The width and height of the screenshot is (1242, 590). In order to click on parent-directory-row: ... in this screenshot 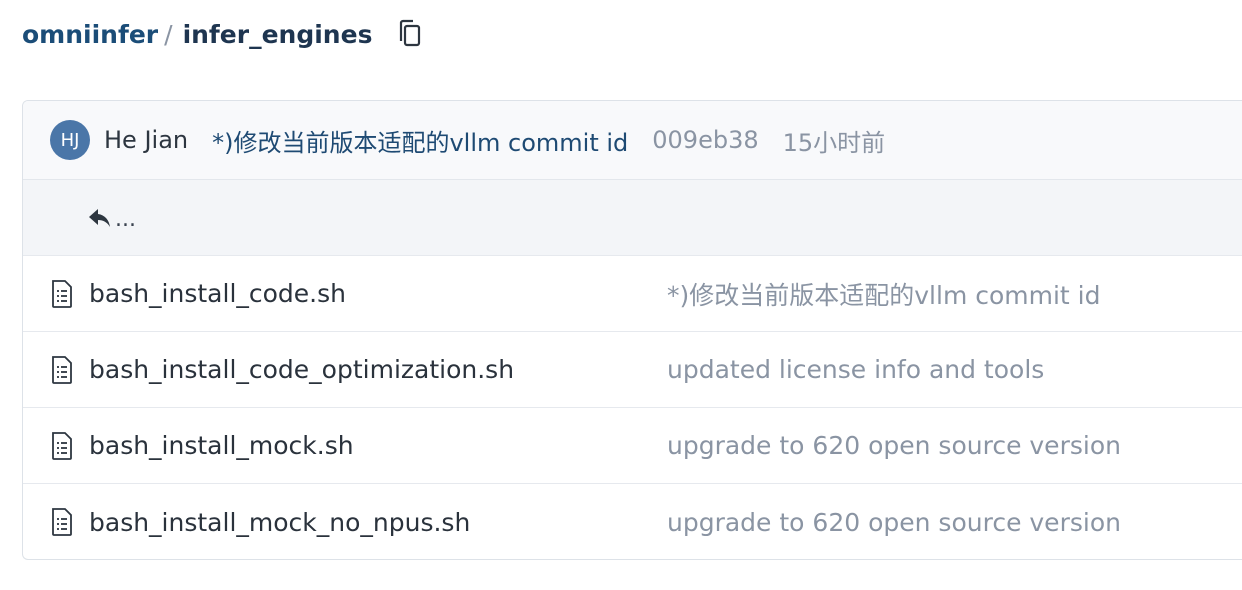, I will do `click(632, 218)`.